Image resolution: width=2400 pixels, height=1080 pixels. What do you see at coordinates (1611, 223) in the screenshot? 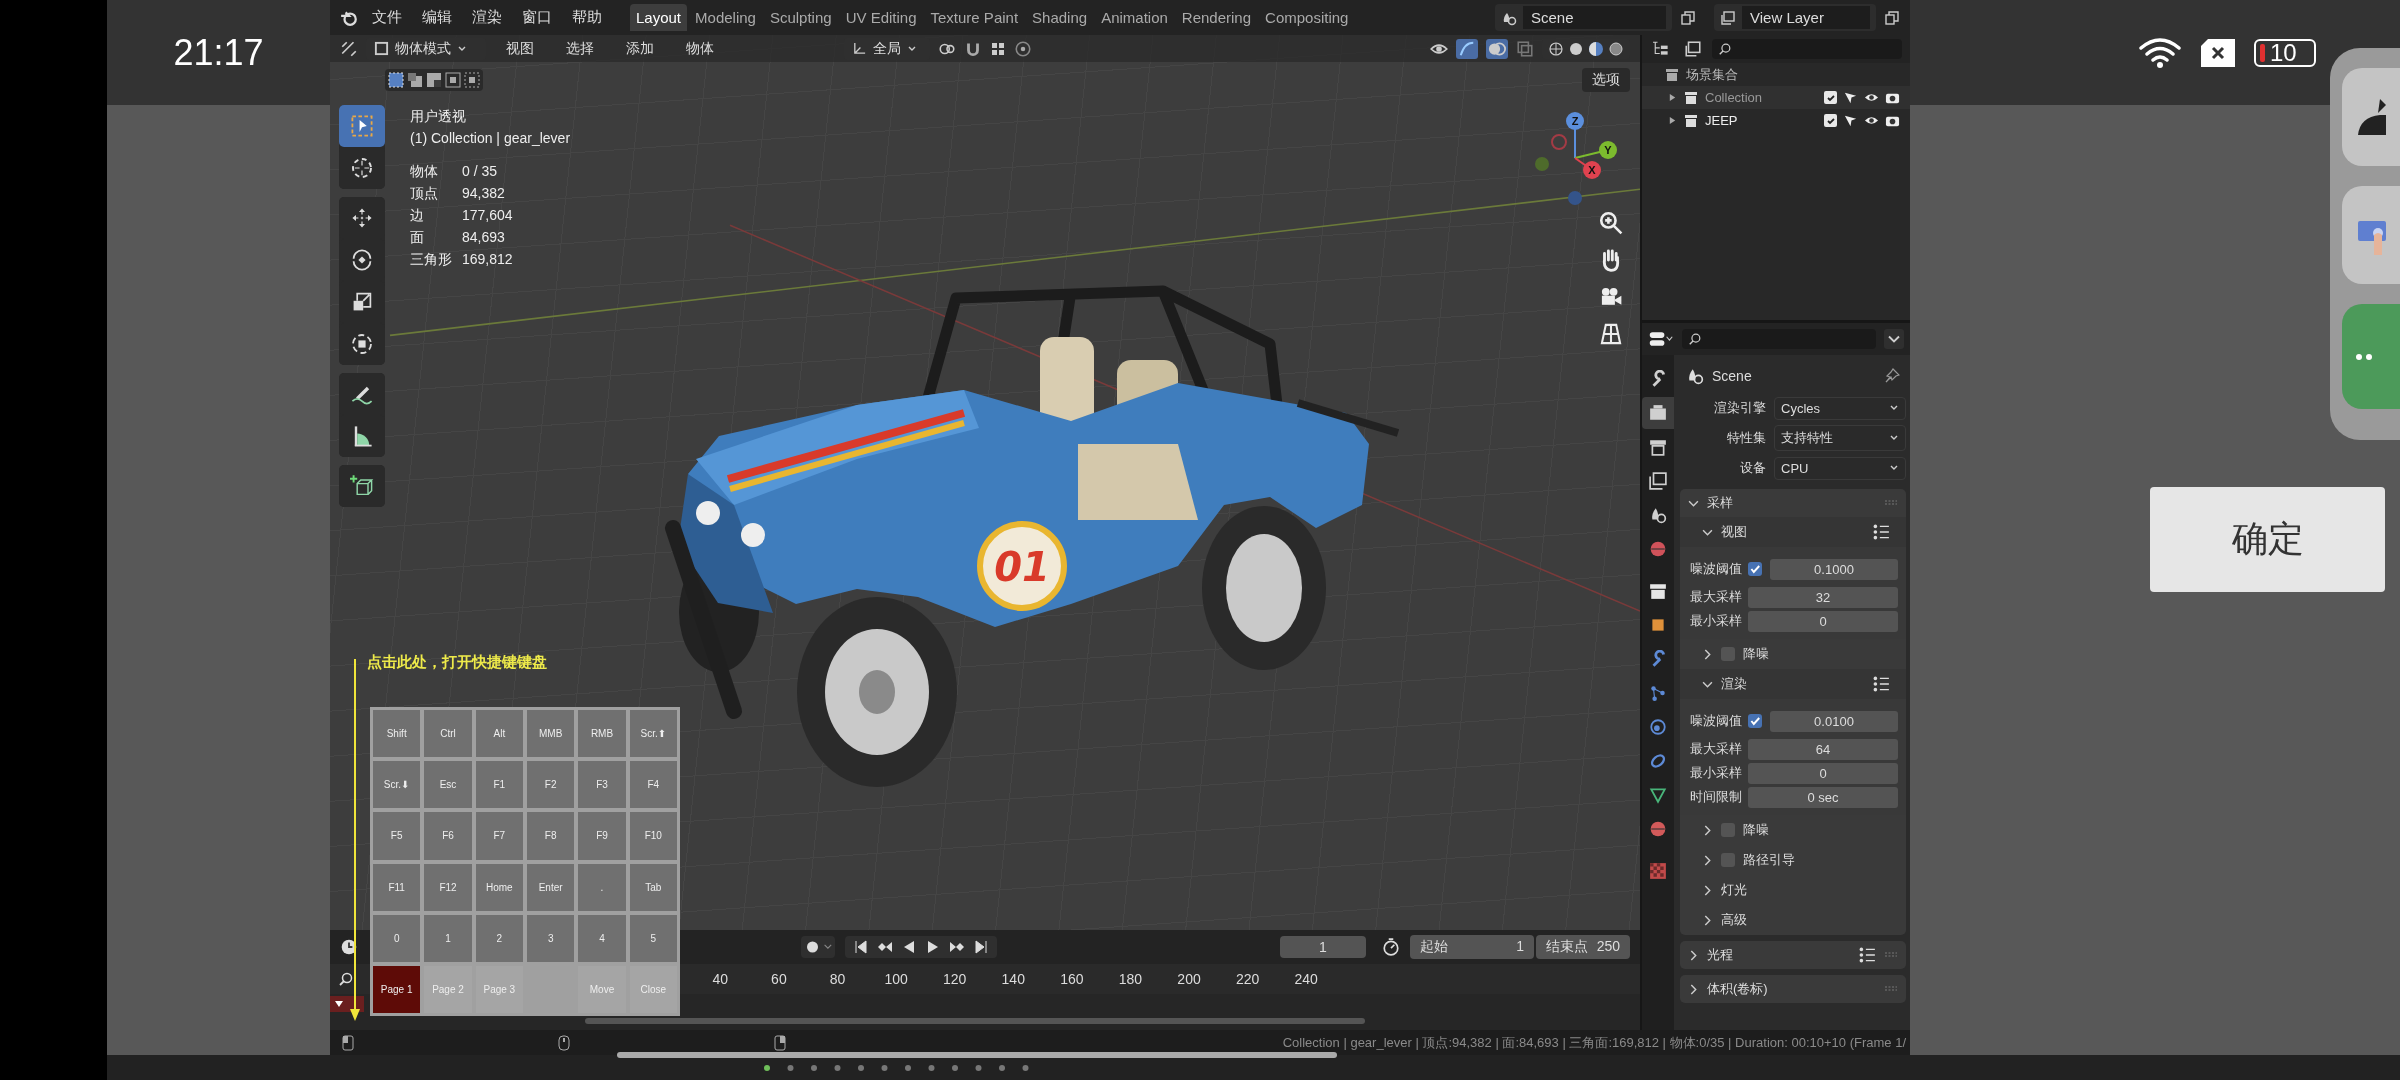
I see `zoom-icon` at bounding box center [1611, 223].